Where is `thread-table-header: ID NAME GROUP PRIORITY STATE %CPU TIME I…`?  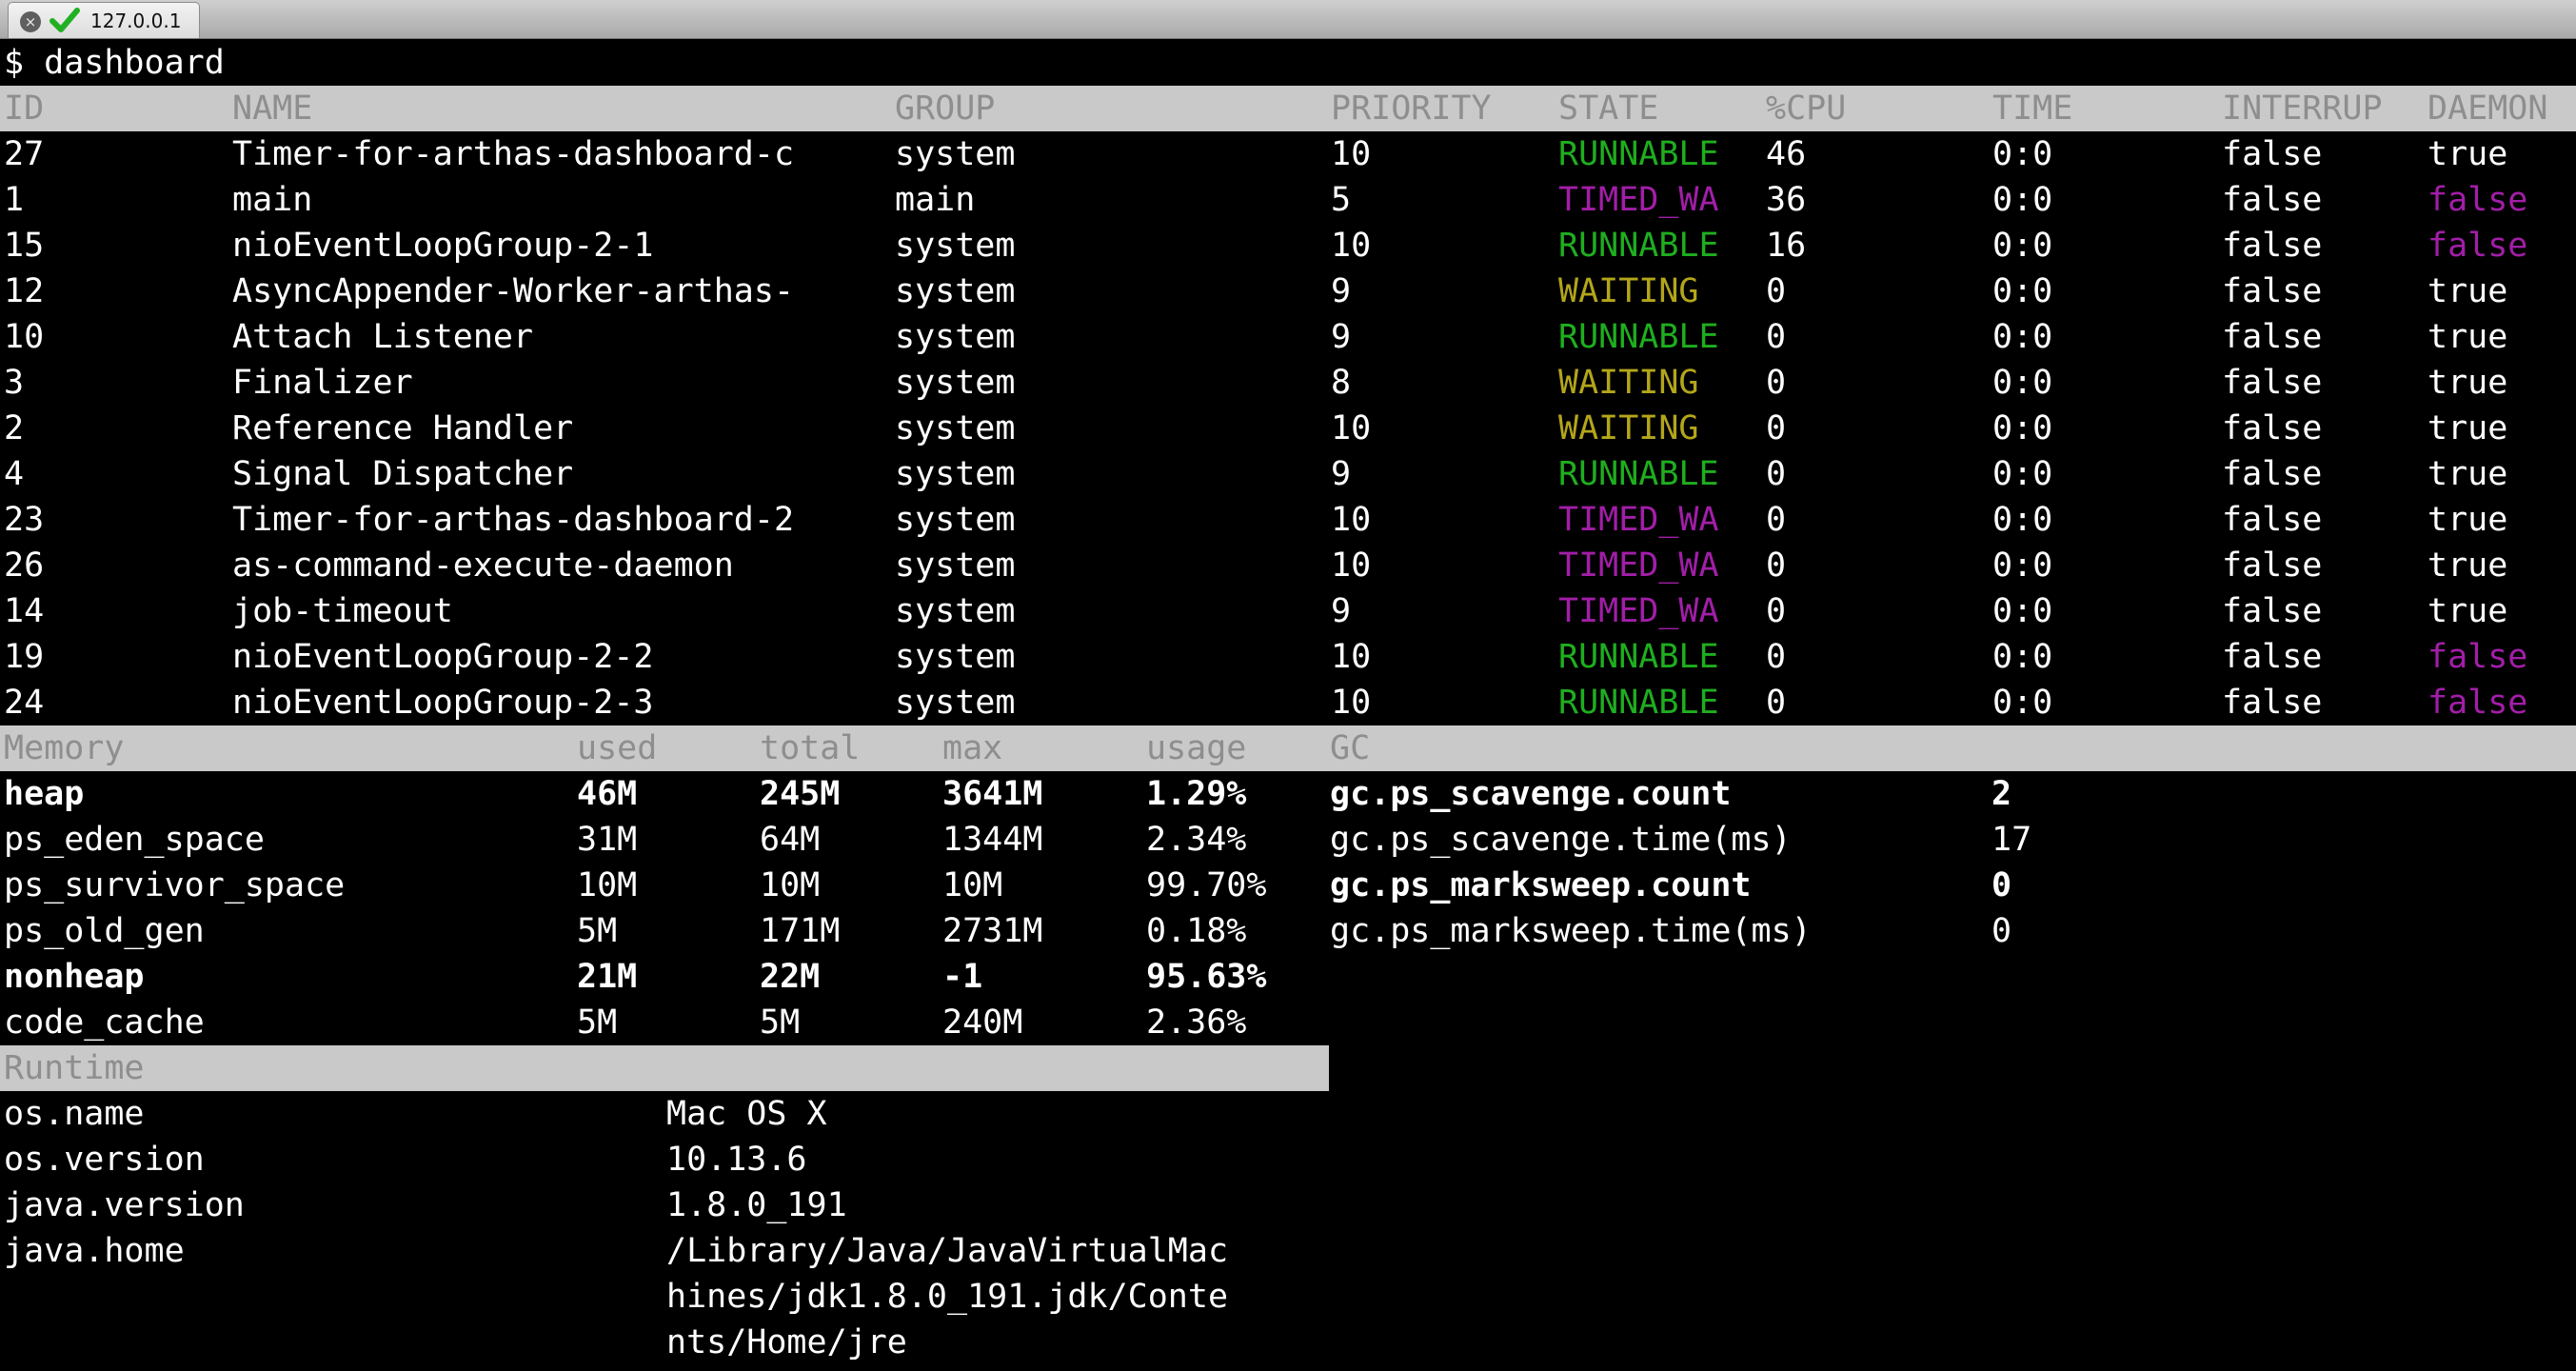 thread-table-header: ID NAME GROUP PRIORITY STATE %CPU TIME I… is located at coordinates (1288, 108).